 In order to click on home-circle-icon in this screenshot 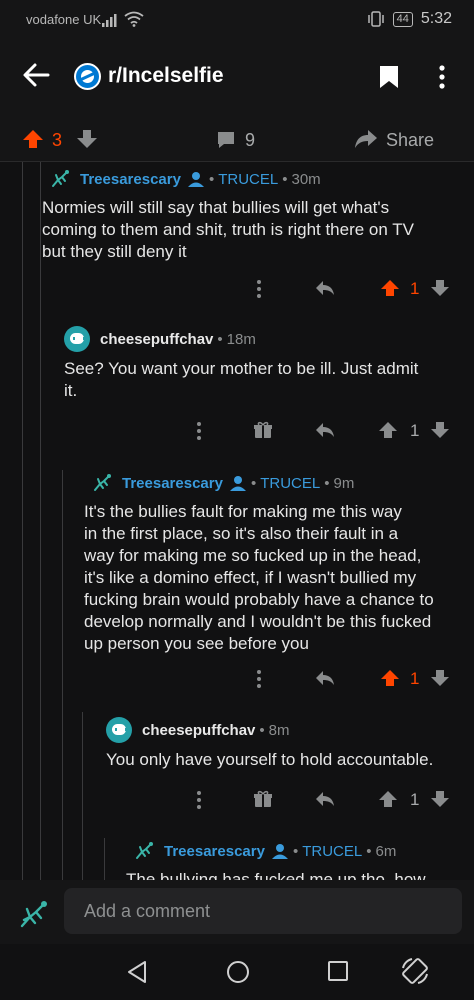, I will do `click(238, 972)`.